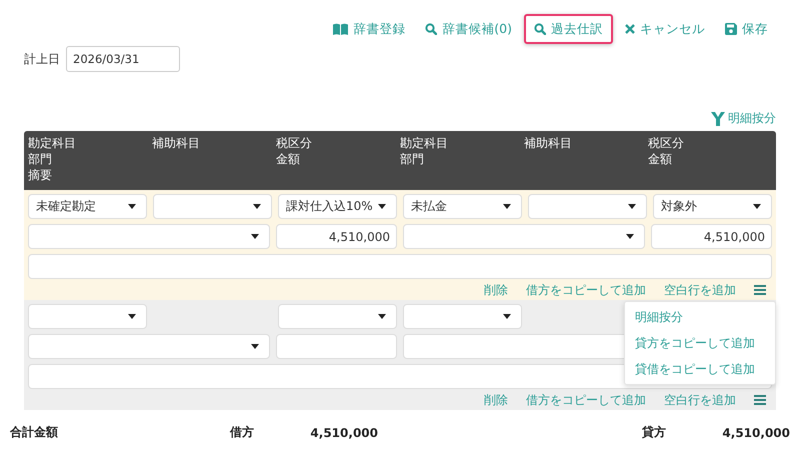 This screenshot has width=800, height=453. Describe the element at coordinates (242, 432) in the screenshot. I see `debit-label: 借方` at that location.